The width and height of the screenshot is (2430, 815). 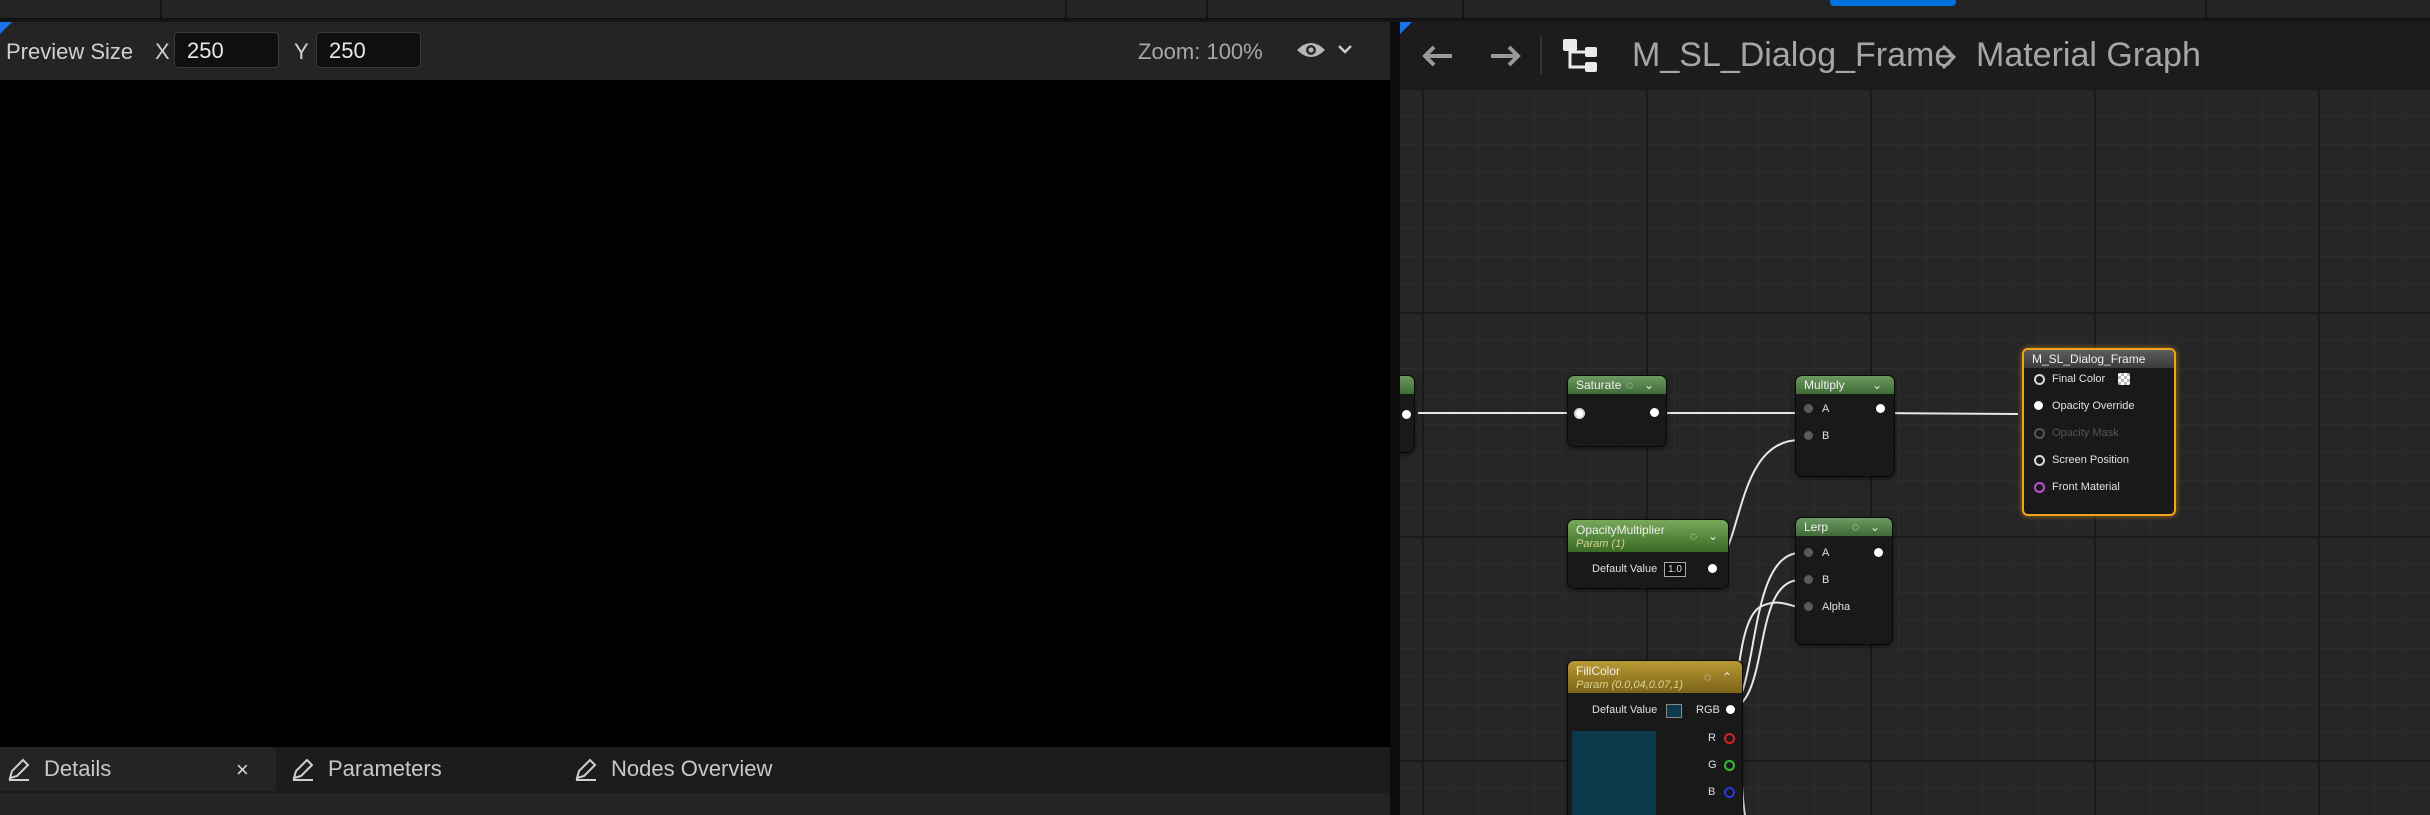 I want to click on node-subtitle: Param (0.0,04,0.07,1), so click(x=1630, y=685).